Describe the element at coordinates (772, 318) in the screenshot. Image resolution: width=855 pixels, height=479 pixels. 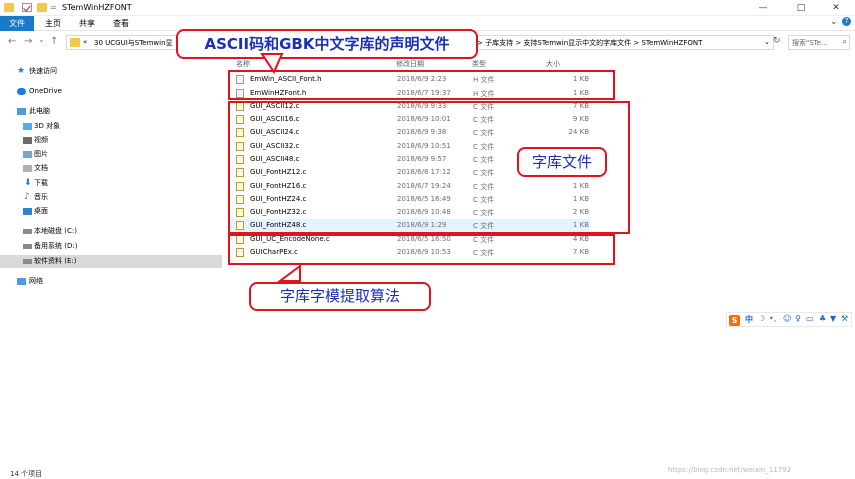
I see `punctuation-icon: •,` at that location.